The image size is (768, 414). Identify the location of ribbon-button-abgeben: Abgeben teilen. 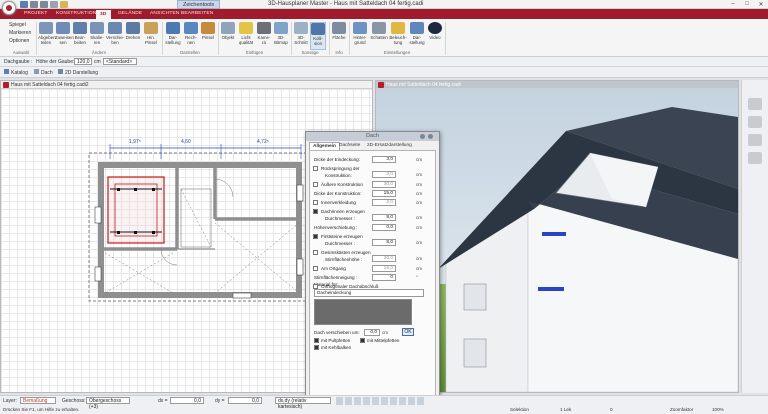
(47, 36).